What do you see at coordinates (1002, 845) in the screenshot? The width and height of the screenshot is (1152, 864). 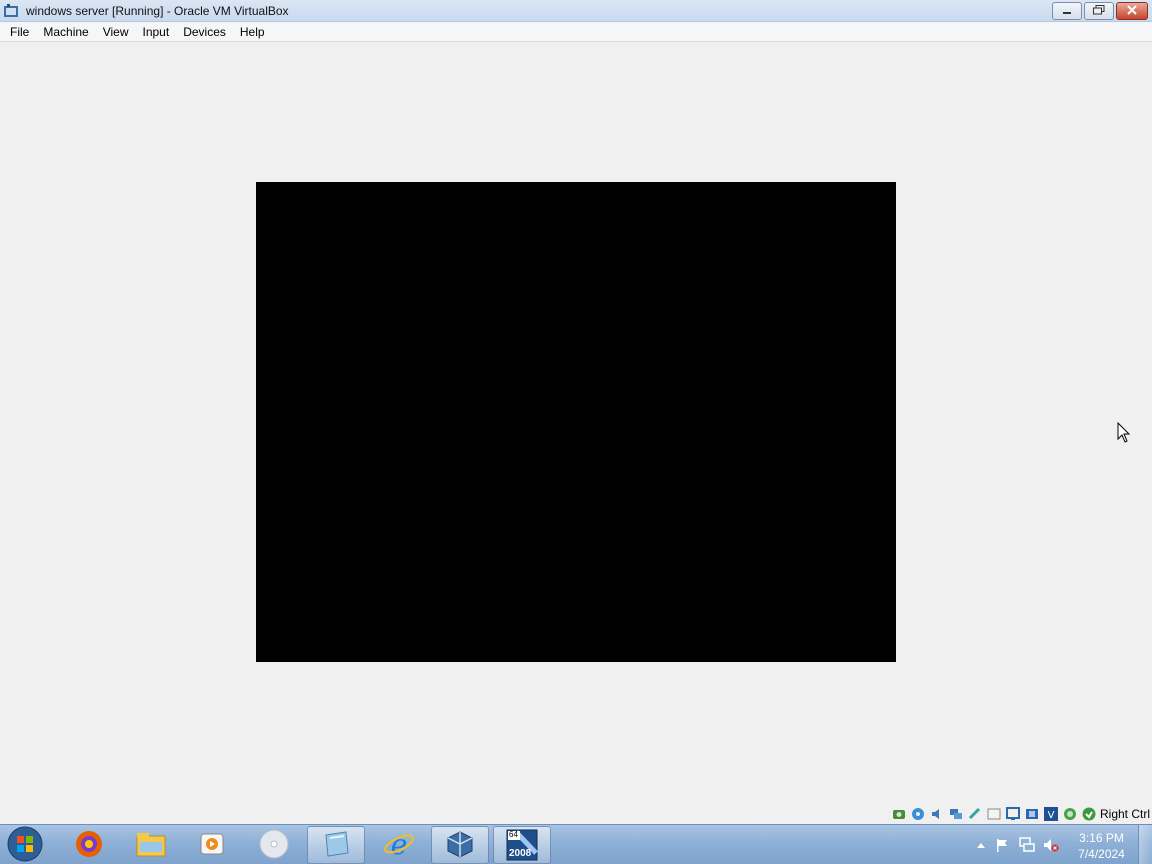 I see `action-center-flag-icon` at bounding box center [1002, 845].